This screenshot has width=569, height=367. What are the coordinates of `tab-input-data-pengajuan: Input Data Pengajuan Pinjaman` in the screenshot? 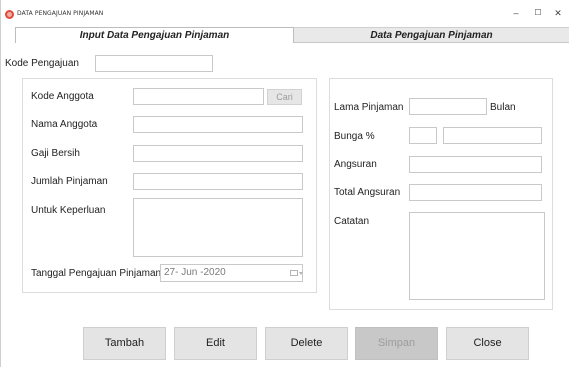 It's located at (154, 35).